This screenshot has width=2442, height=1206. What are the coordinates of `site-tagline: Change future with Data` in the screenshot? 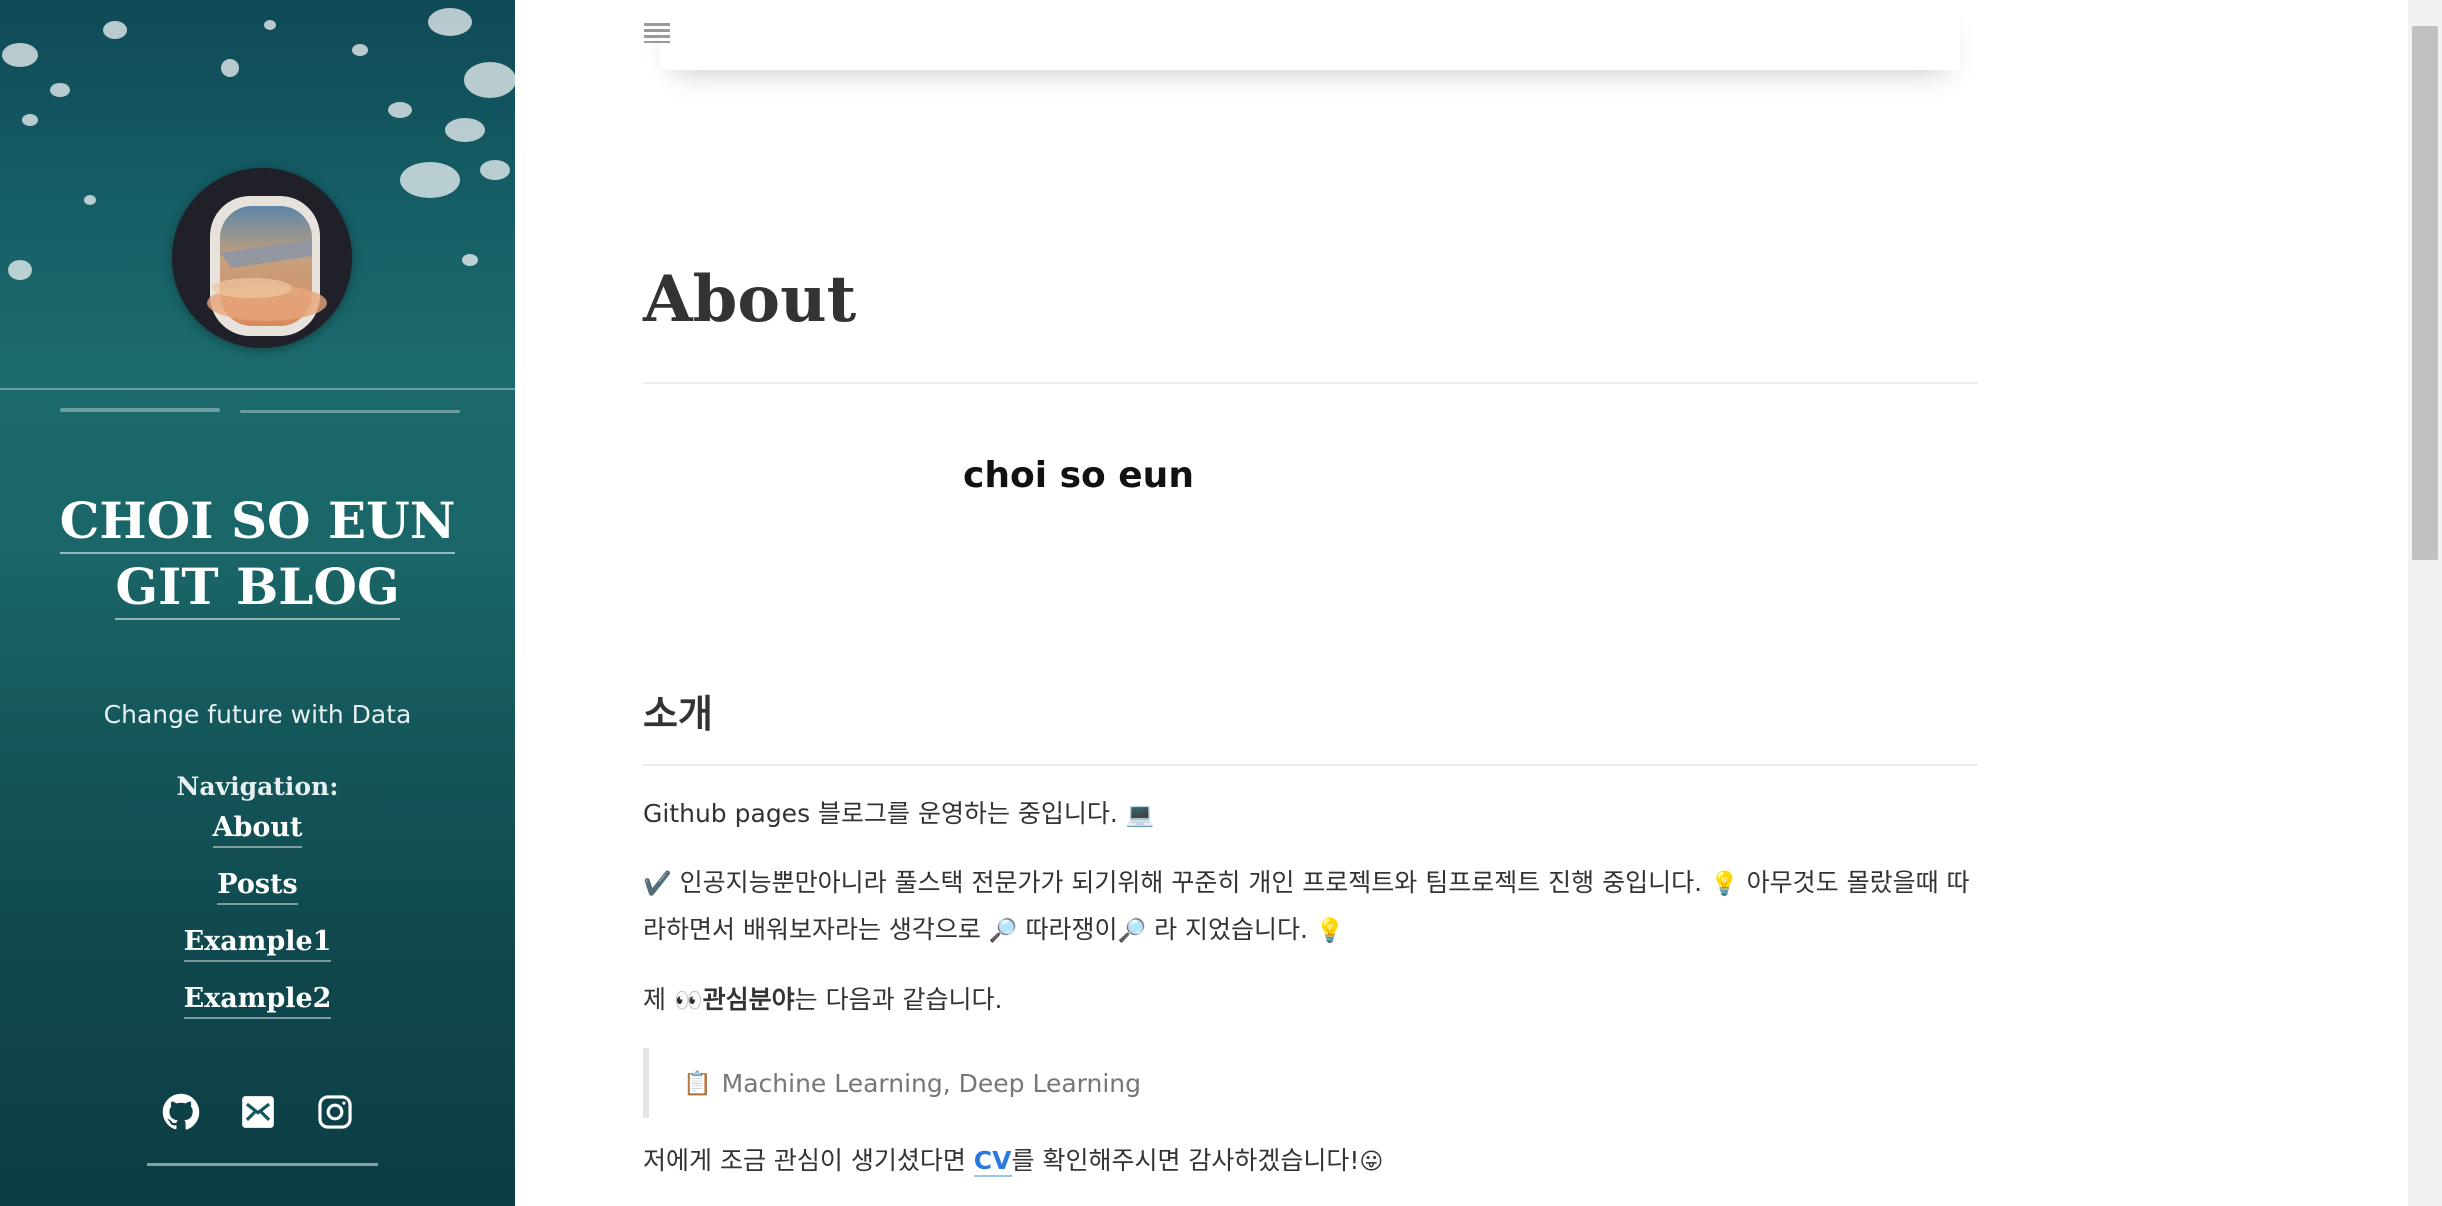 It's located at (257, 714).